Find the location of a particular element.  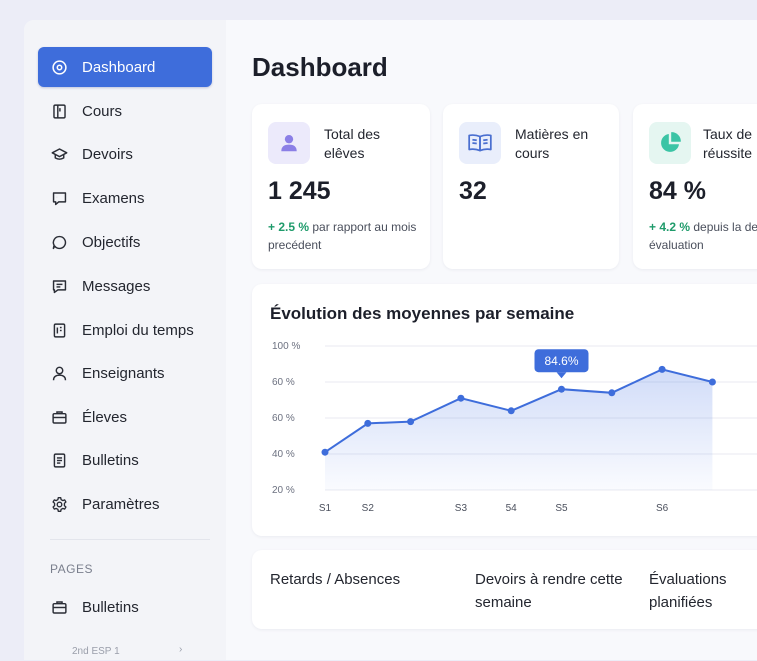

stat-note: + 2.5 % par rapport au mois precédent is located at coordinates (343, 236).